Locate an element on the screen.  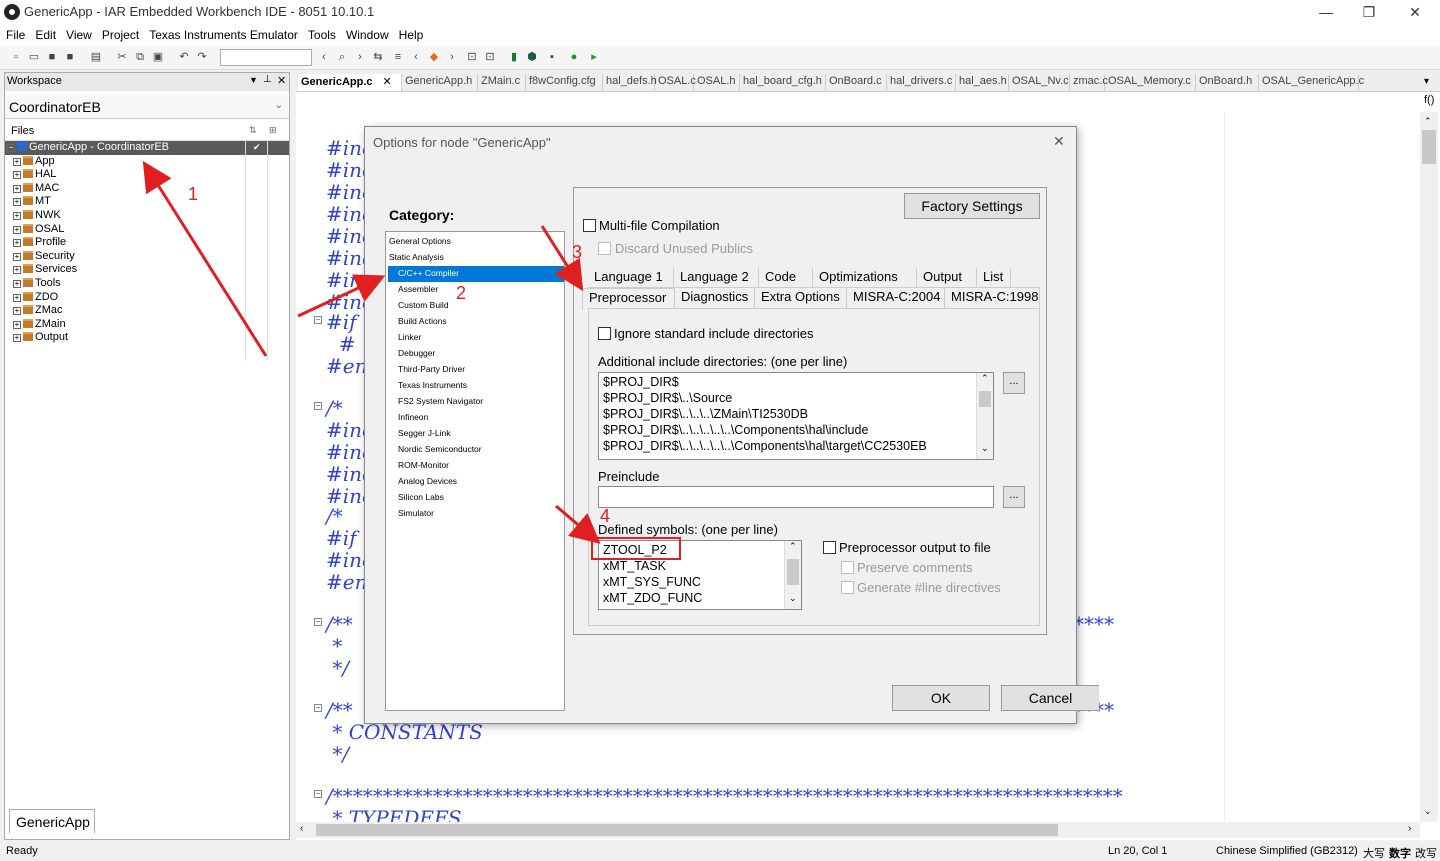
next-bookmark-icon: › is located at coordinates (452, 57).